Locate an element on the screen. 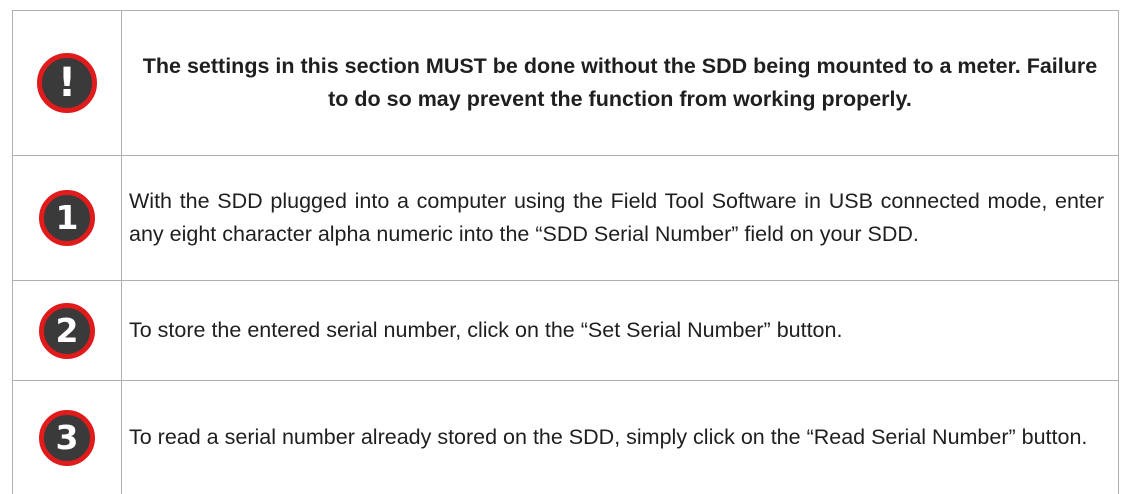  warning-icon-cell: ! is located at coordinates (67, 83).